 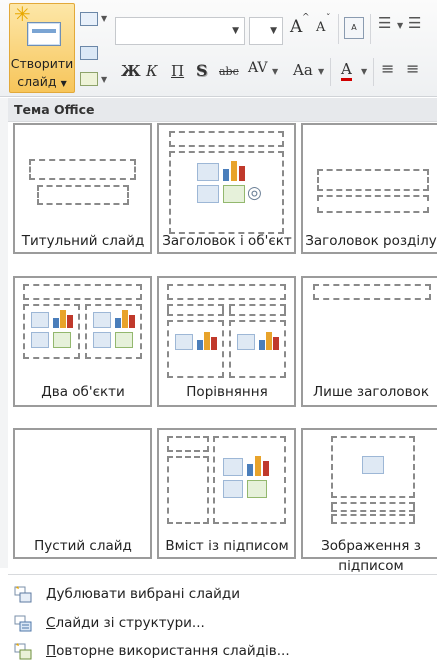 I want to click on grow-arrow-icon: ^, so click(x=306, y=18).